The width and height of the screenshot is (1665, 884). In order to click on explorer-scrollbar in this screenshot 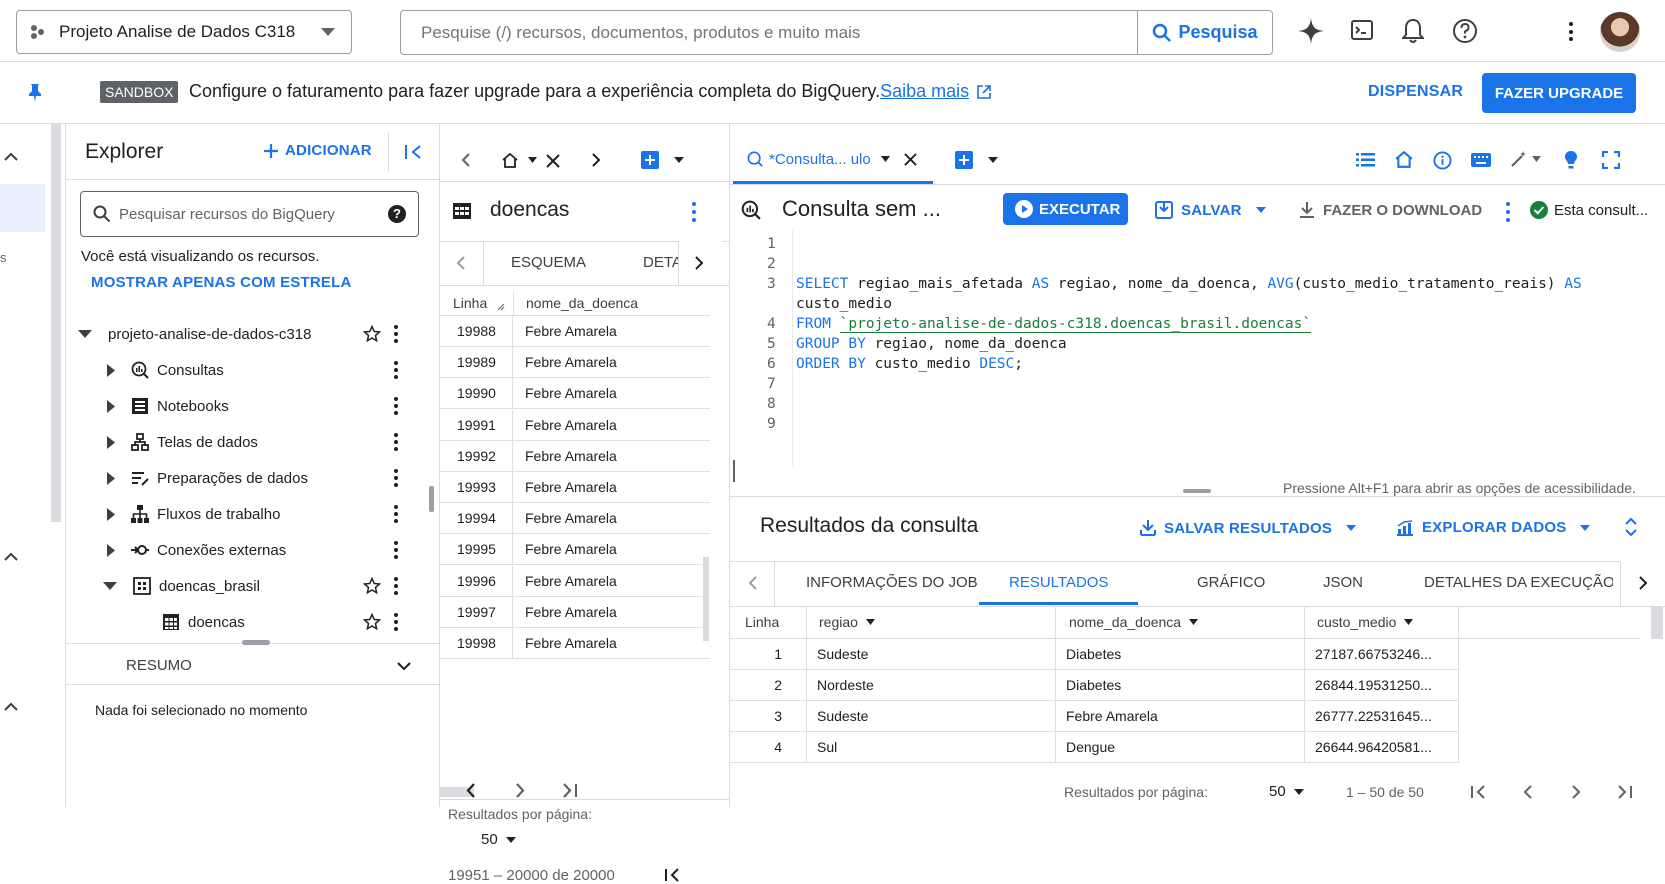, I will do `click(431, 499)`.